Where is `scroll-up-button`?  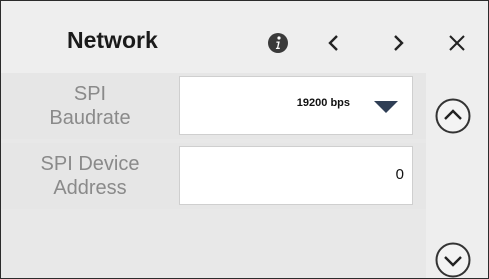
scroll-up-button is located at coordinates (453, 116).